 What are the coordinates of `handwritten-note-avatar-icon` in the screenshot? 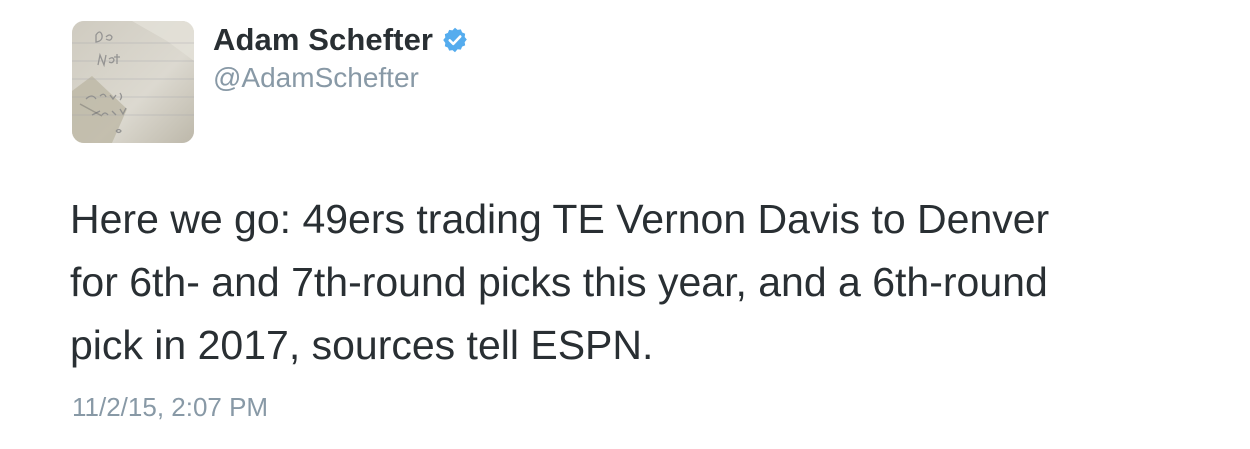 It's located at (133, 82).